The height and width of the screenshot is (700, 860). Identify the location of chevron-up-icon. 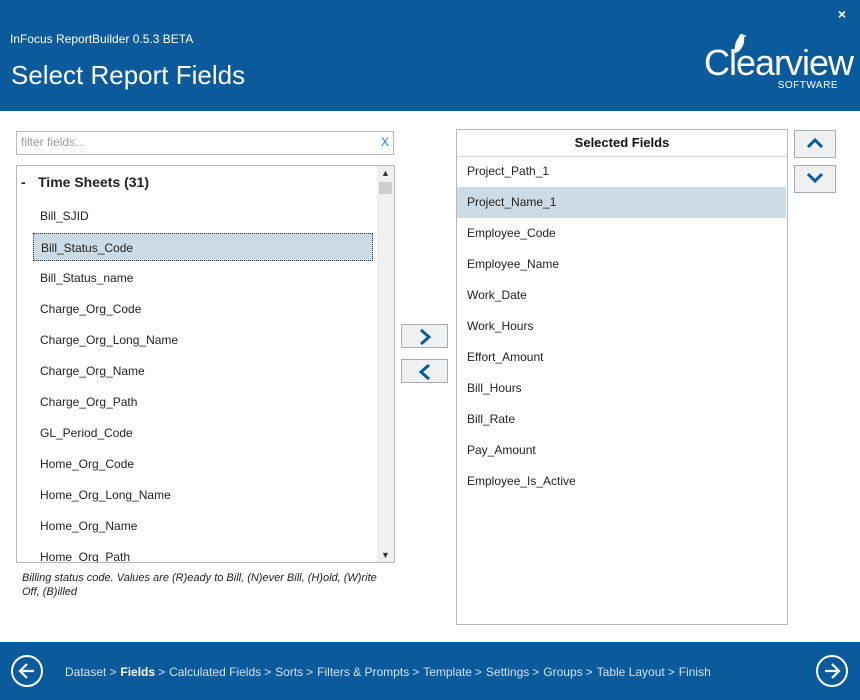
(815, 143).